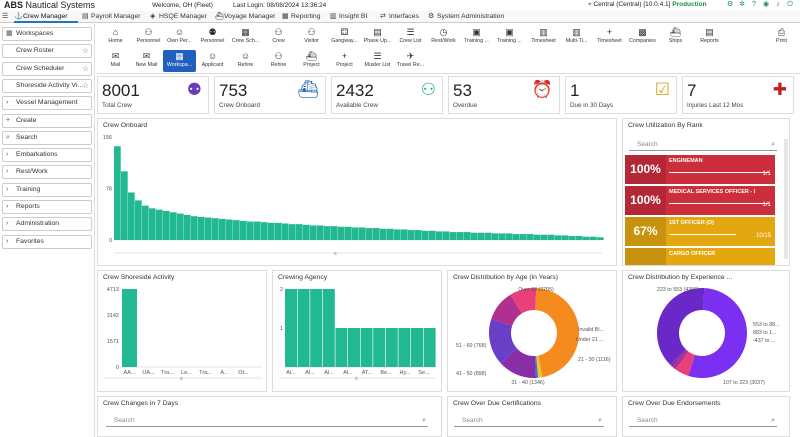  Describe the element at coordinates (754, 5) in the screenshot. I see `help-icon: ?` at that location.